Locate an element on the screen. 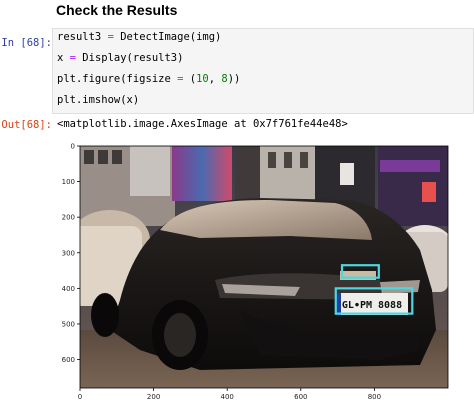 The image size is (474, 405). x-tick-label: 400 is located at coordinates (227, 397).